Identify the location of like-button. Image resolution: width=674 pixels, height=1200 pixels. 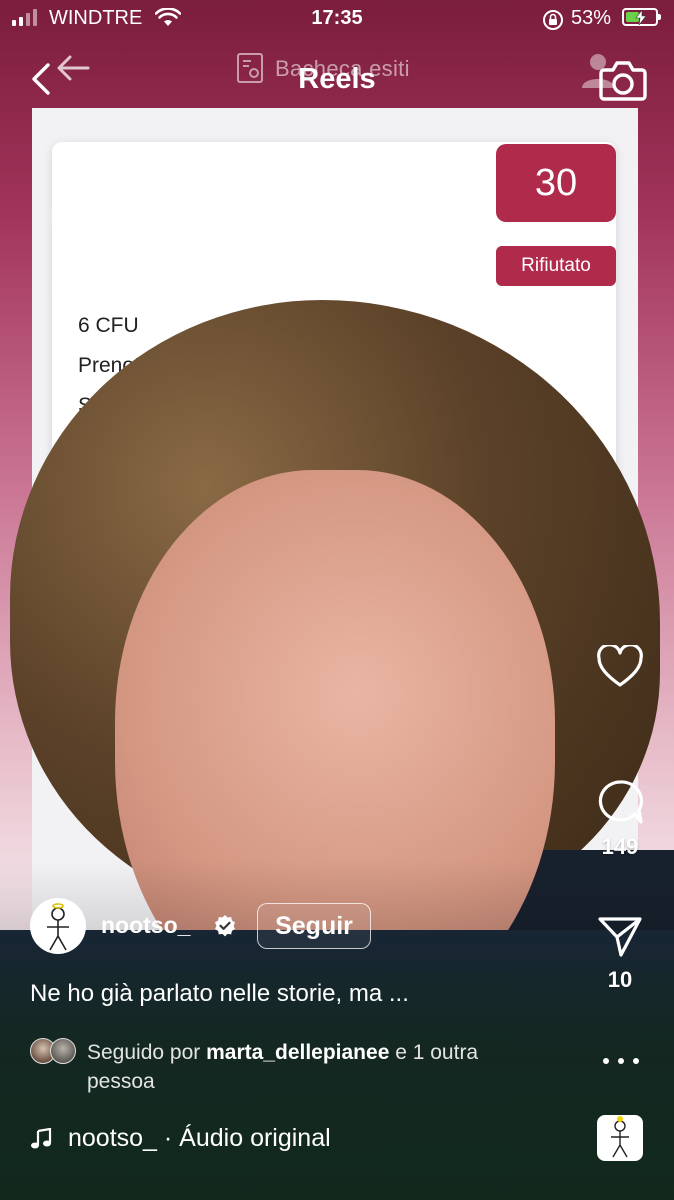
(620, 671).